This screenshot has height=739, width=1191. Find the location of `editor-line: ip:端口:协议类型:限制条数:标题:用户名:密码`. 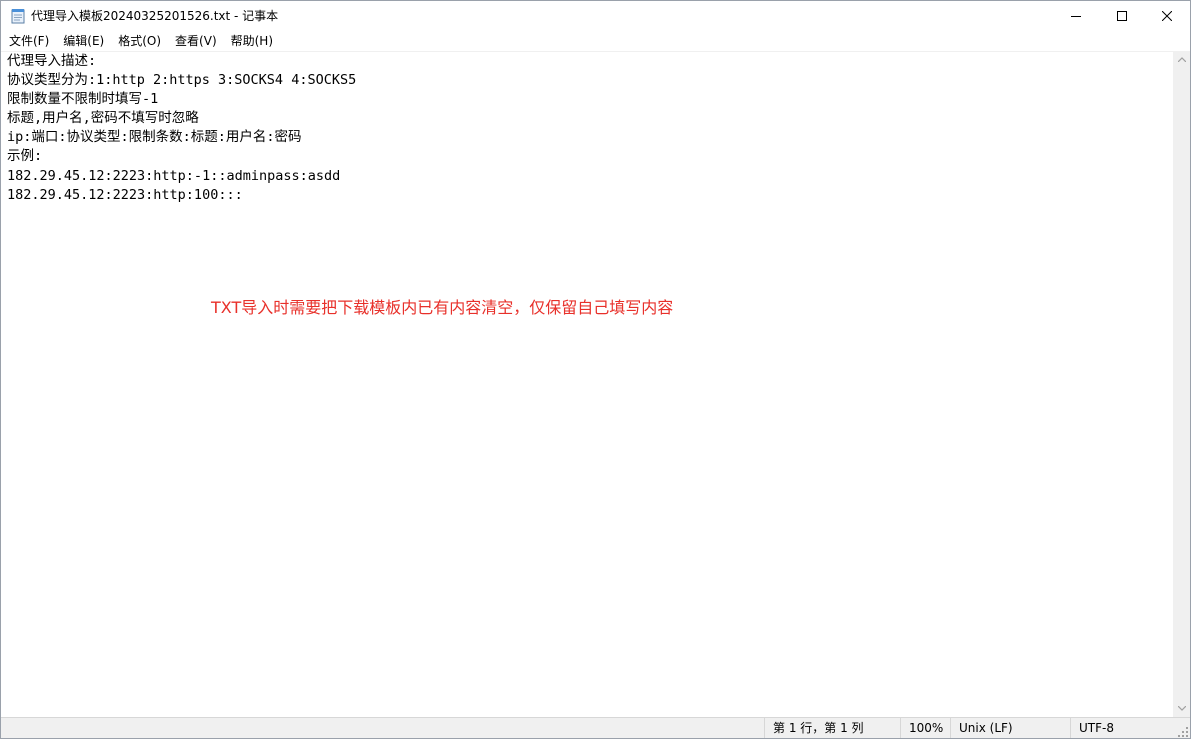

editor-line: ip:端口:协议类型:限制条数:标题:用户名:密码 is located at coordinates (154, 137).